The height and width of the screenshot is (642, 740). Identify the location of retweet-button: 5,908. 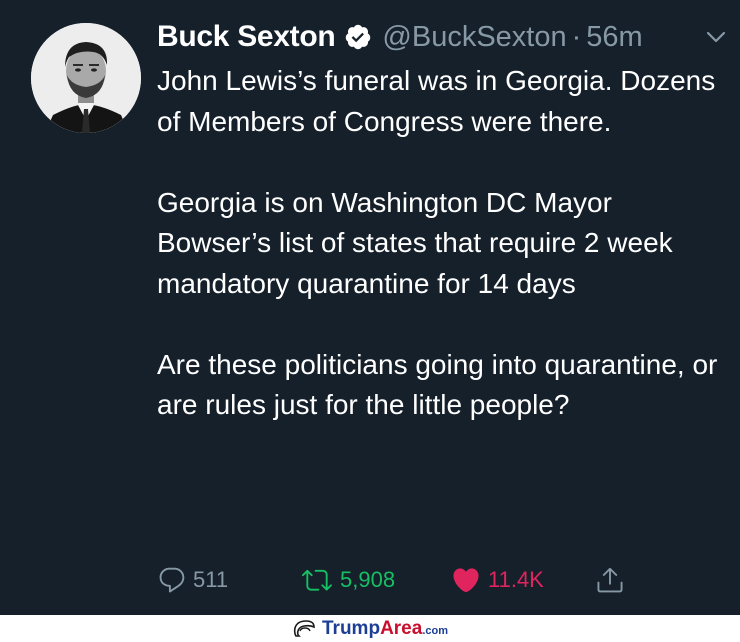
(347, 580).